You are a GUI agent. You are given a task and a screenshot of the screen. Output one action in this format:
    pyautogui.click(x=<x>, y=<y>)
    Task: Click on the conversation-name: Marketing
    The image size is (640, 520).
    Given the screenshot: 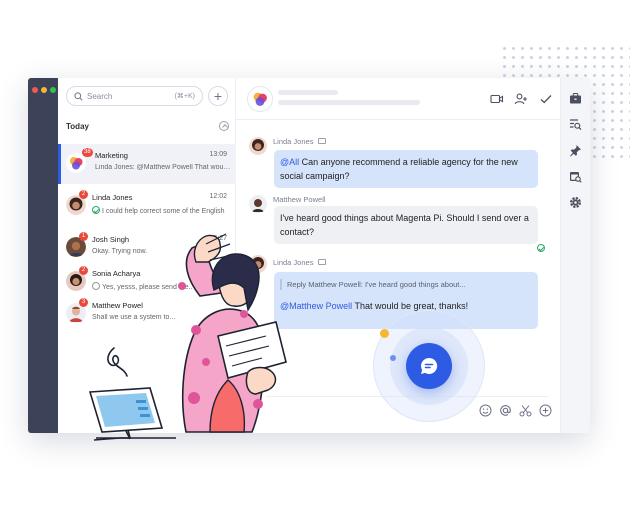 What is the action you would take?
    pyautogui.click(x=111, y=155)
    